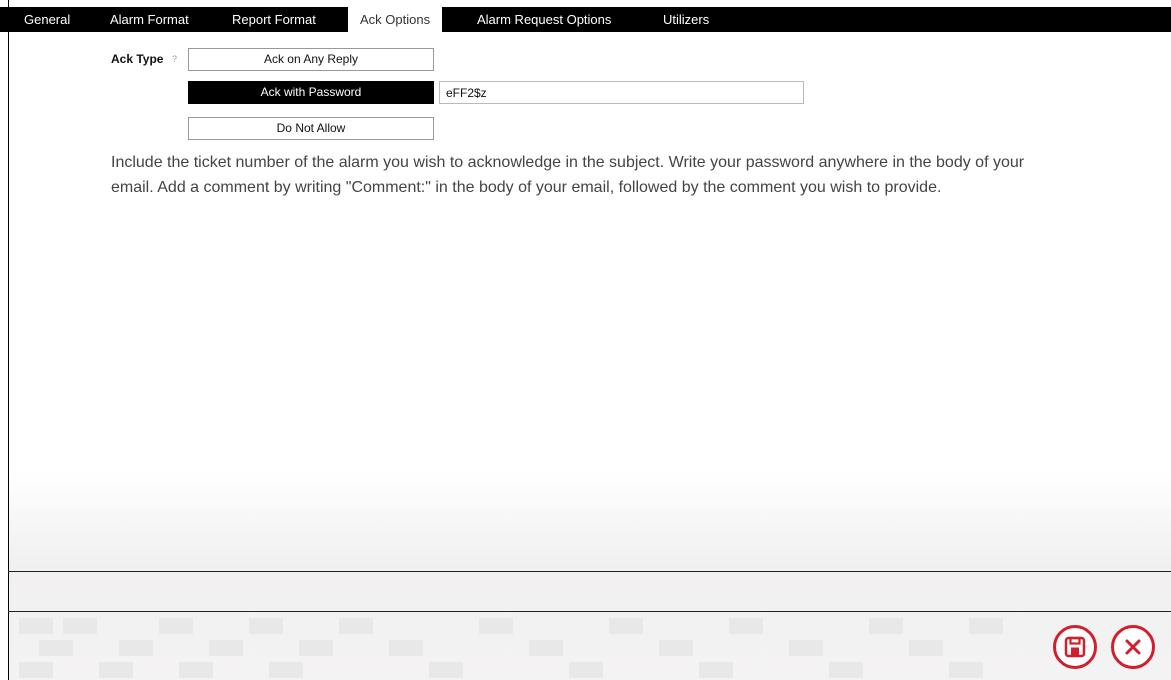  Describe the element at coordinates (47, 19) in the screenshot. I see `tab-general: General` at that location.